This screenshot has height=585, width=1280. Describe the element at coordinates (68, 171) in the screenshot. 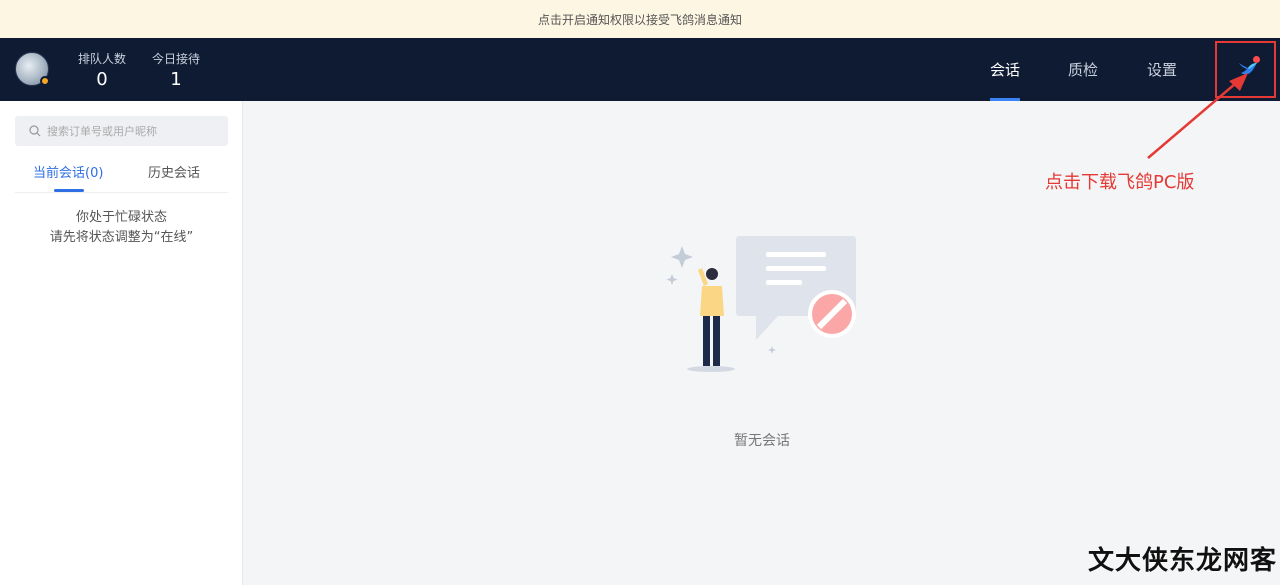

I see `tab-current-sessions: 当前会话(0)` at that location.